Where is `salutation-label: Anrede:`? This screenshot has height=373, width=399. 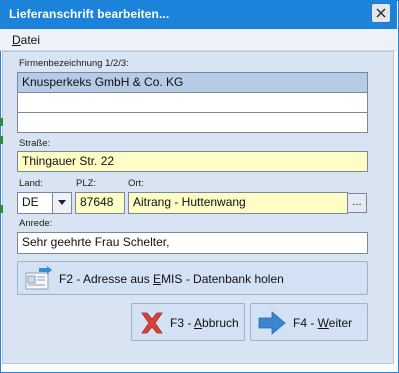 salutation-label: Anrede: is located at coordinates (36, 223).